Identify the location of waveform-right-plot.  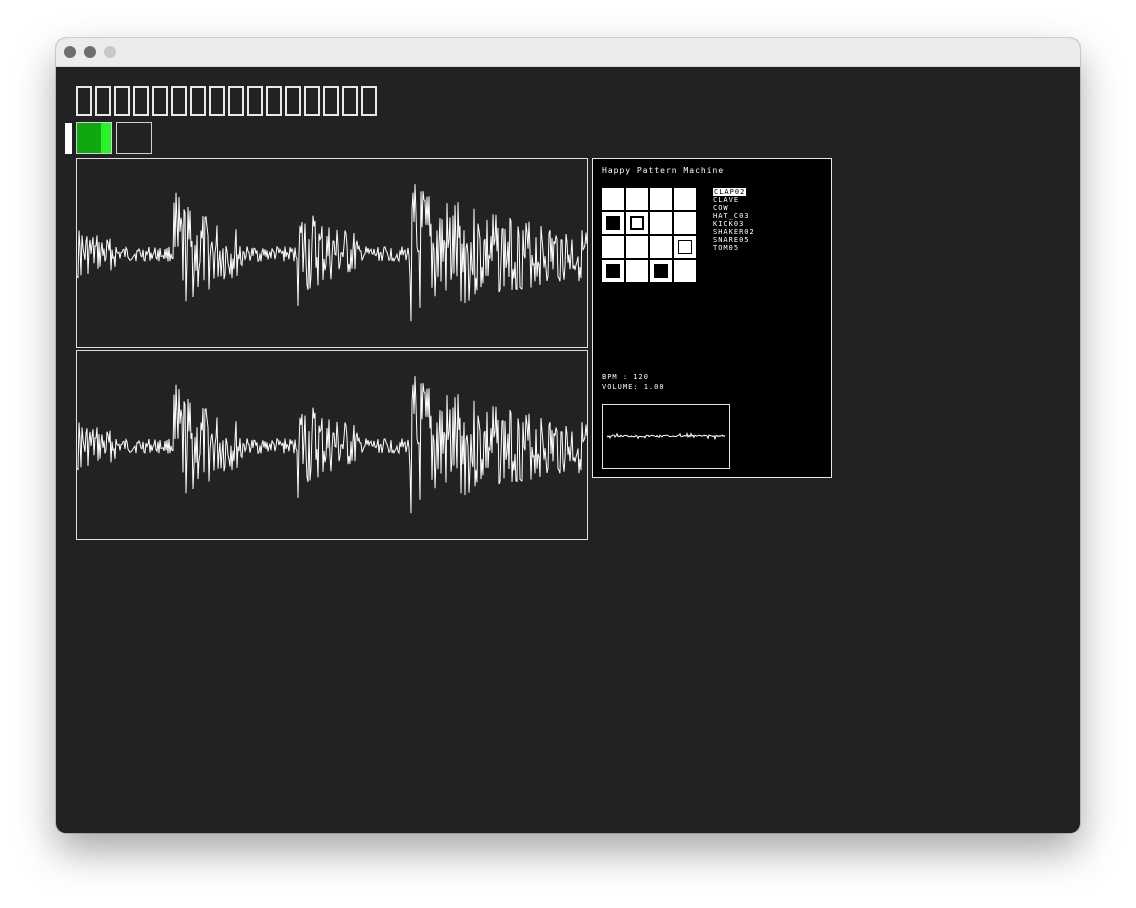
(332, 445).